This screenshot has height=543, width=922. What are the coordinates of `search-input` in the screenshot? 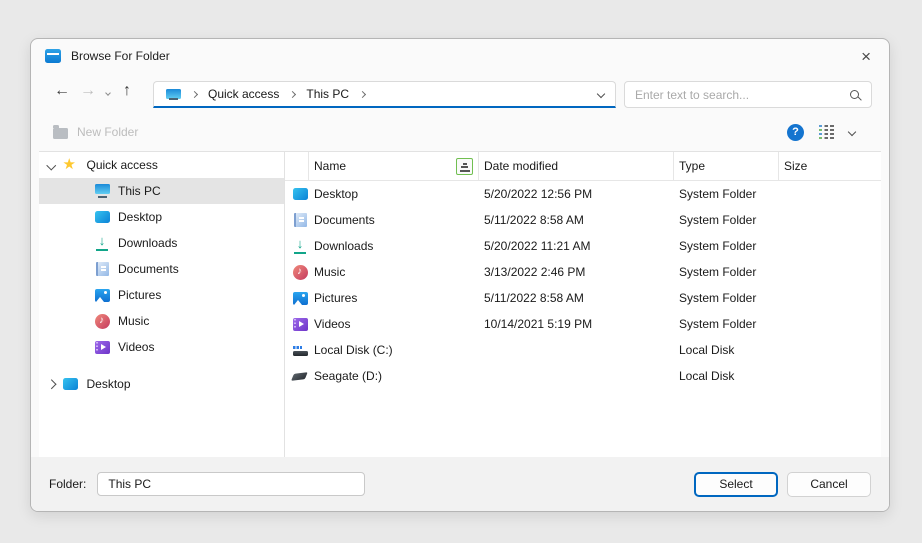 It's located at (742, 94).